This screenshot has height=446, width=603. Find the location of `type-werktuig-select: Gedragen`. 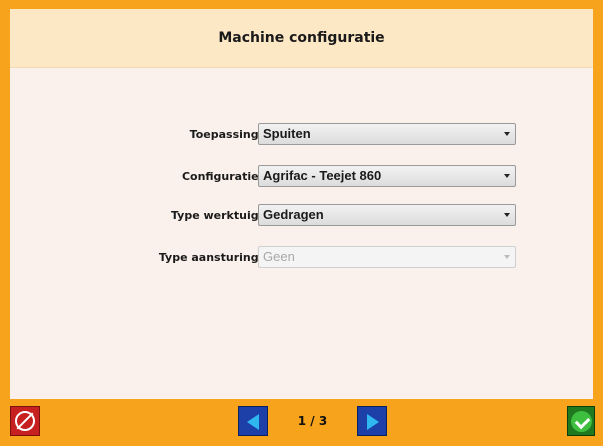

type-werktuig-select: Gedragen is located at coordinates (387, 215).